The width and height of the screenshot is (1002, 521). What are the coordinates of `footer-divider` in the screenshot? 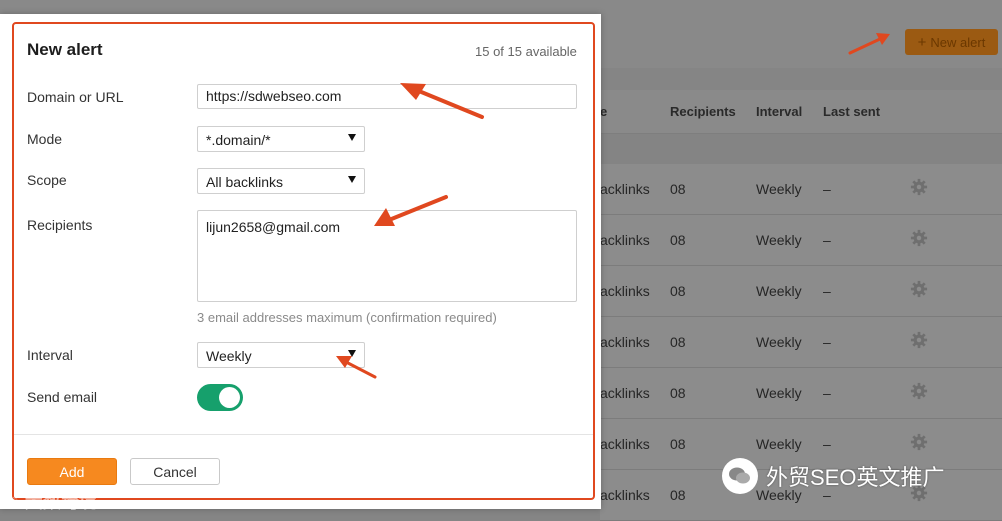 It's located at (303, 434).